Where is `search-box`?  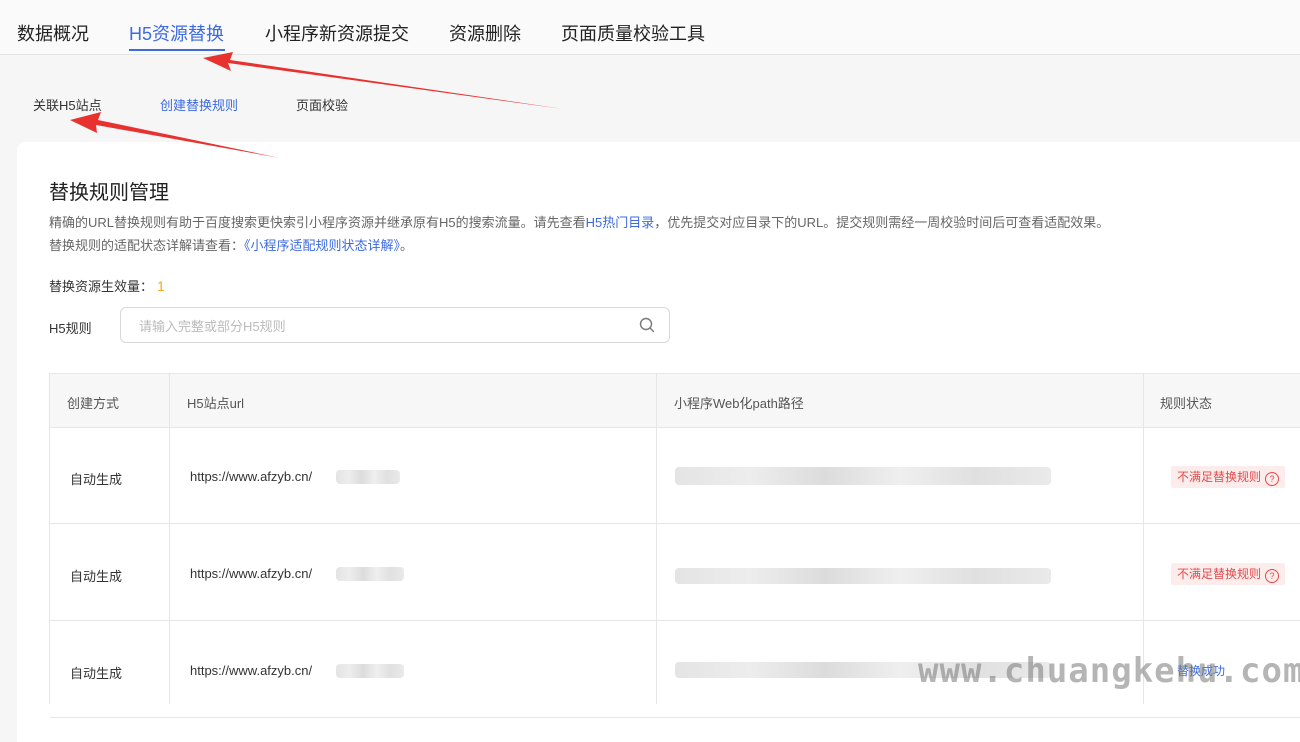 search-box is located at coordinates (395, 325).